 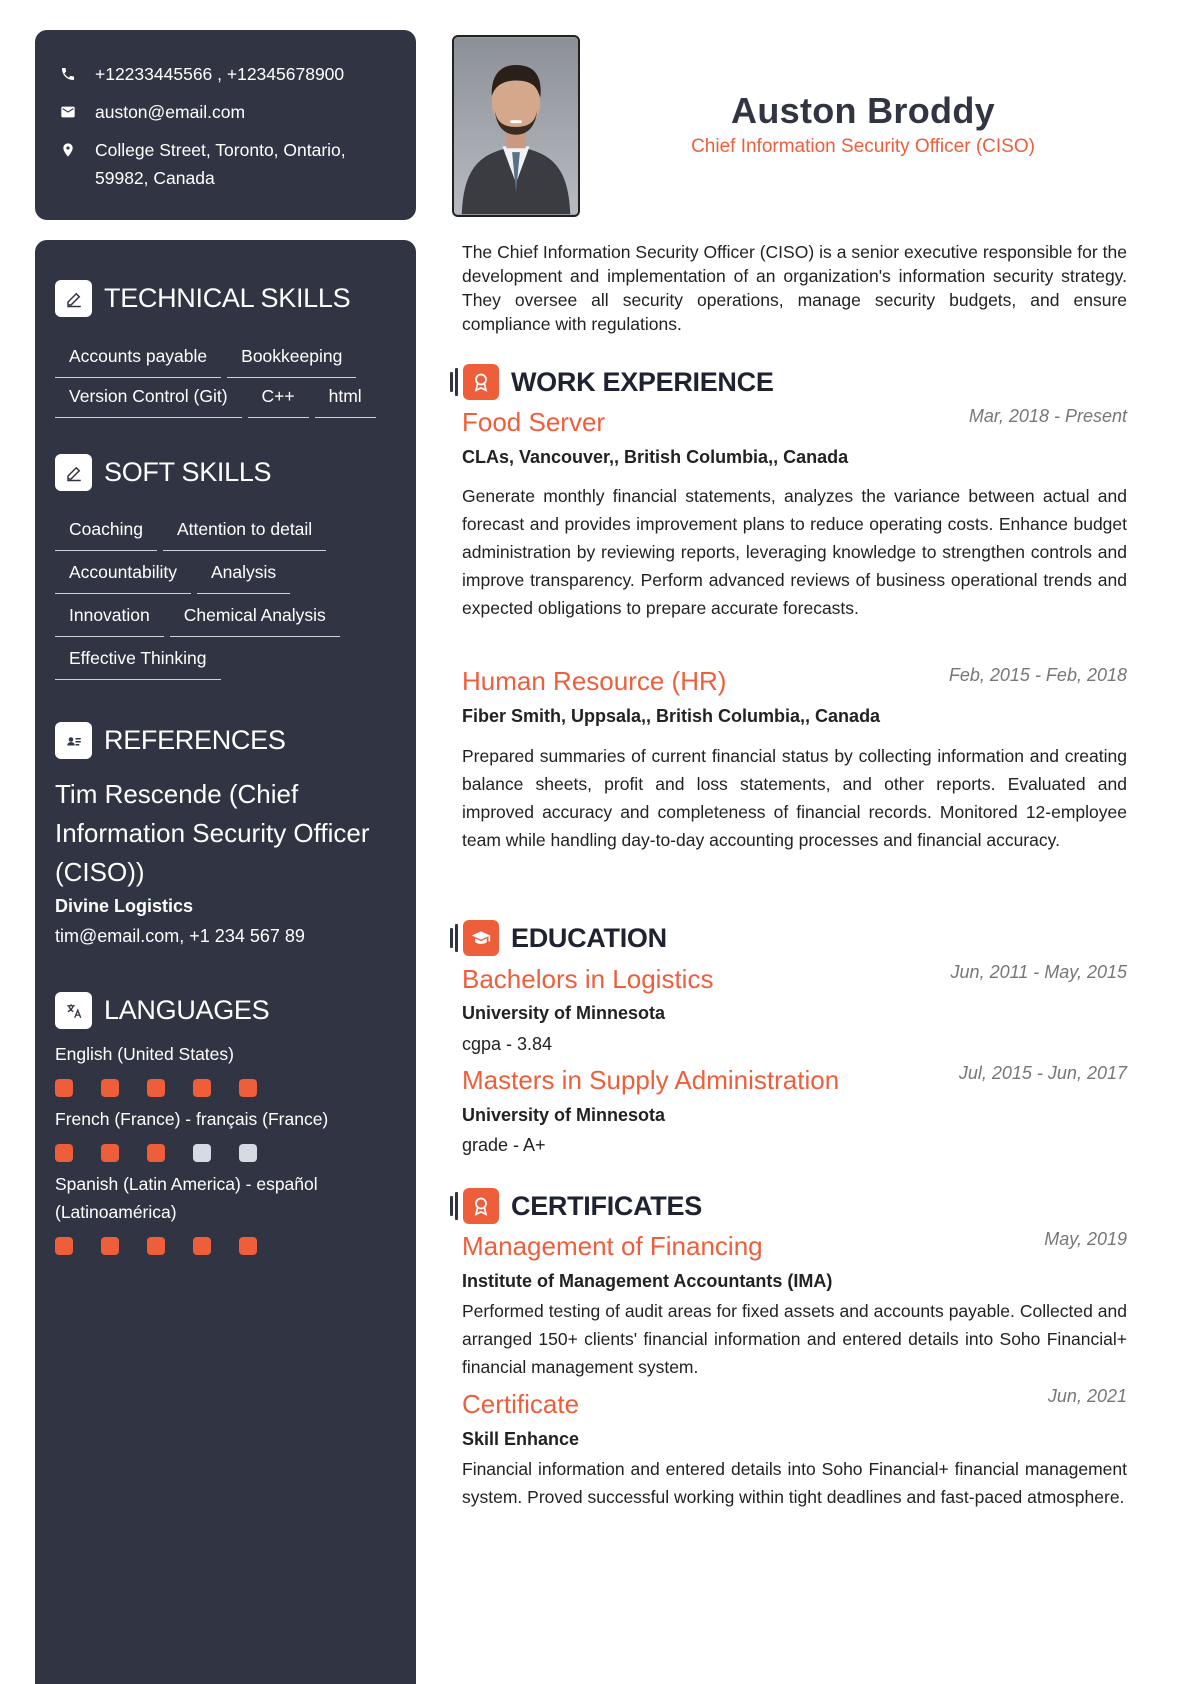 I want to click on degree-title: Masters in Supply Administration, so click(x=651, y=1080).